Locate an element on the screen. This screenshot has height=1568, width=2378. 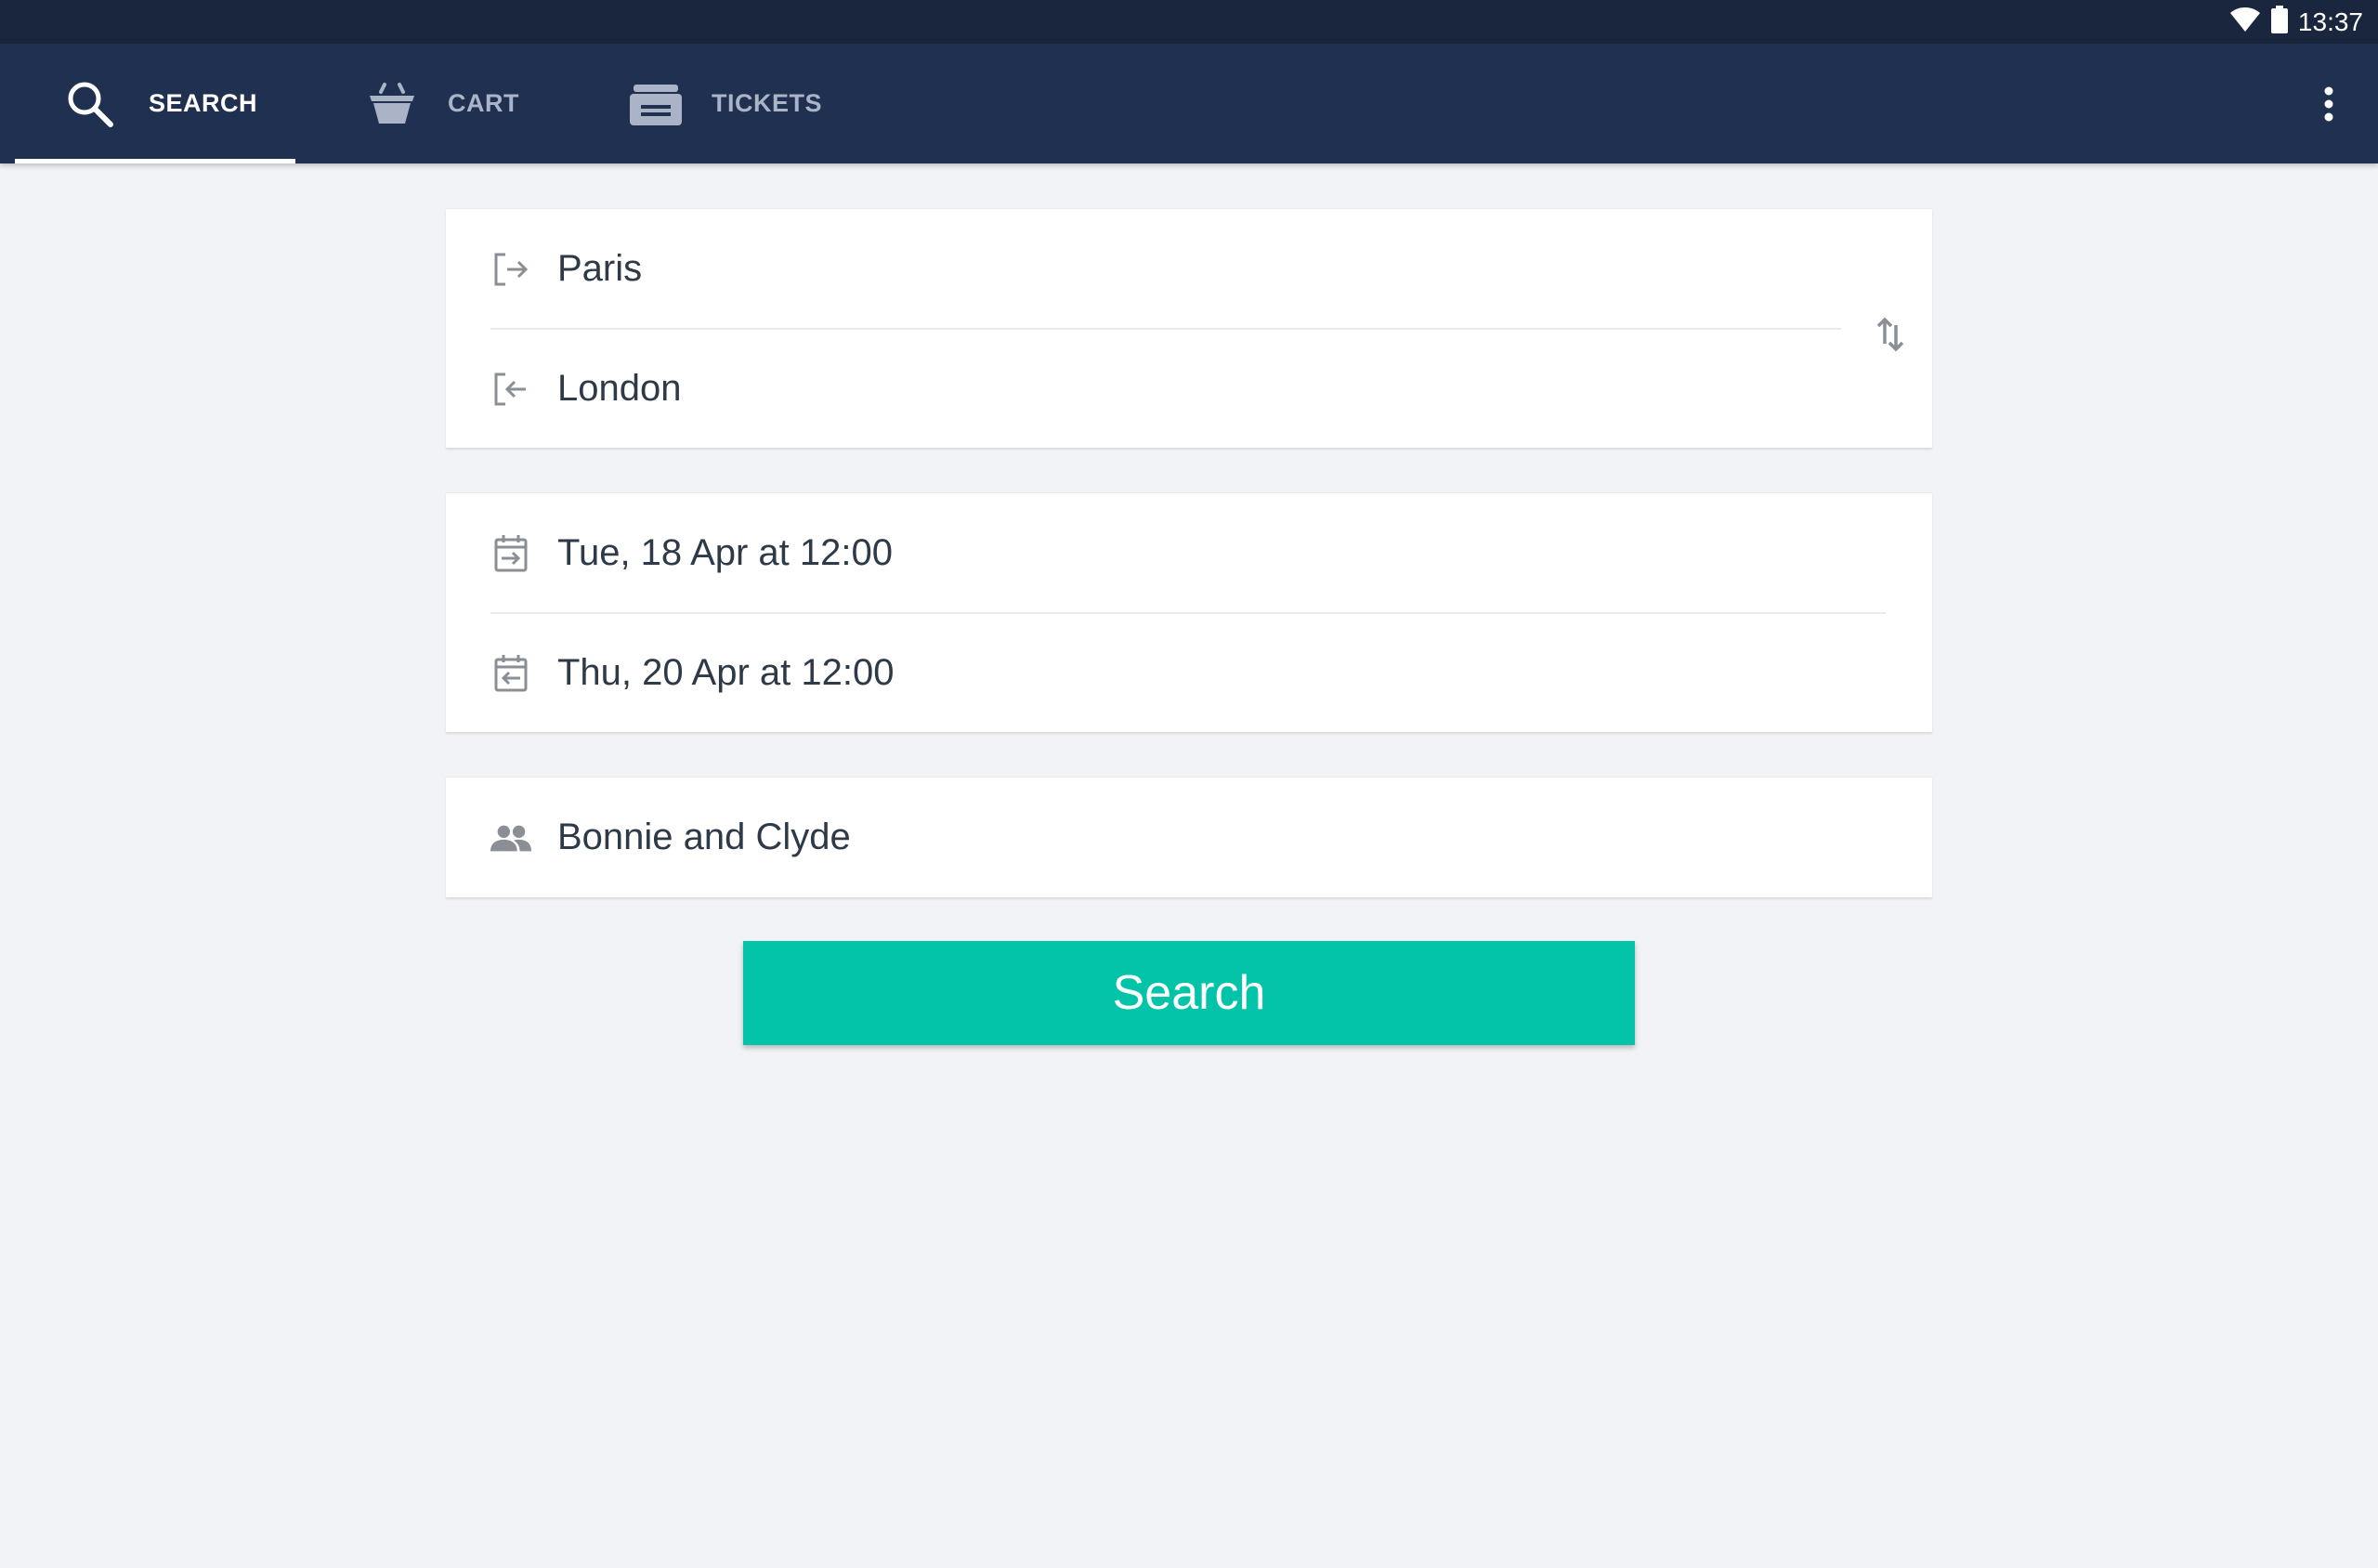
tab-tickets: TICKETS is located at coordinates (726, 103).